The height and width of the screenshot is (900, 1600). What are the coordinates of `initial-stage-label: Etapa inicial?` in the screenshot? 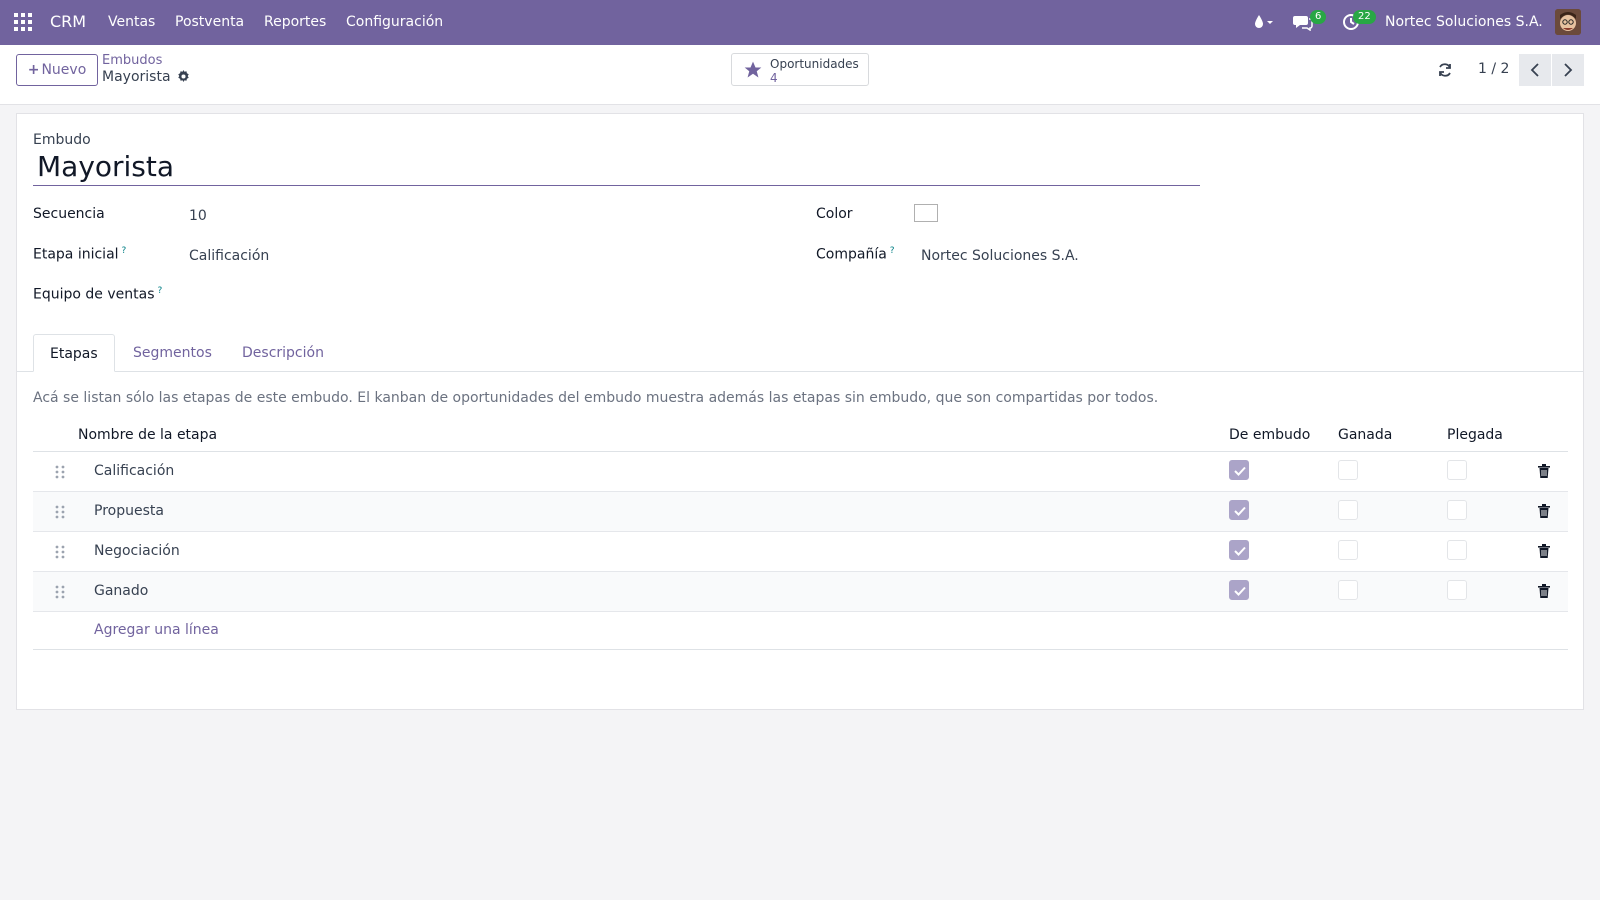 It's located at (79, 254).